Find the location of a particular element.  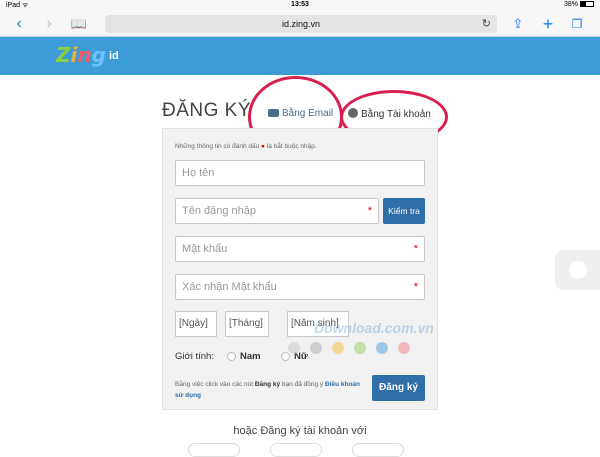

social-register-text: hoặc Đăng ký tài khoản với is located at coordinates (300, 431).